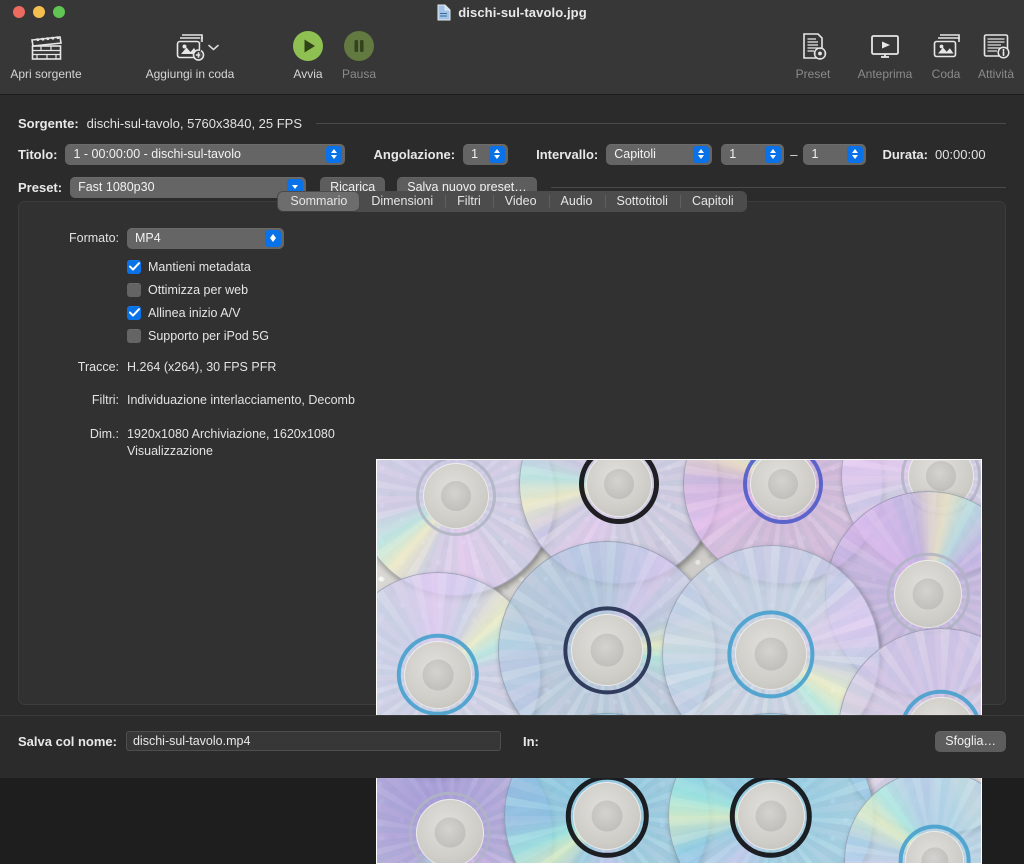 Image resolution: width=1024 pixels, height=864 pixels. I want to click on checkbox-ipod-5g-support-box, so click(134, 335).